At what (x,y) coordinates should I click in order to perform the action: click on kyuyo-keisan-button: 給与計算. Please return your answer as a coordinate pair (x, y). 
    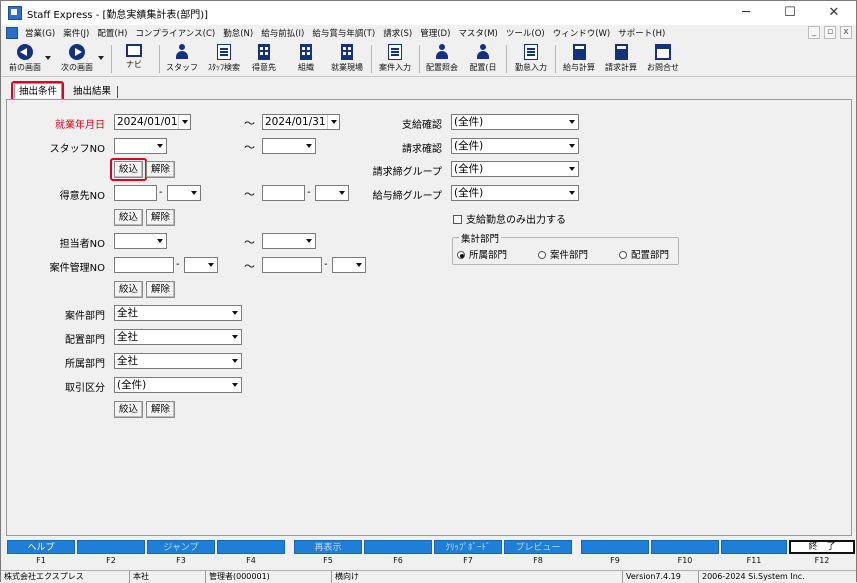
    Looking at the image, I should click on (579, 59).